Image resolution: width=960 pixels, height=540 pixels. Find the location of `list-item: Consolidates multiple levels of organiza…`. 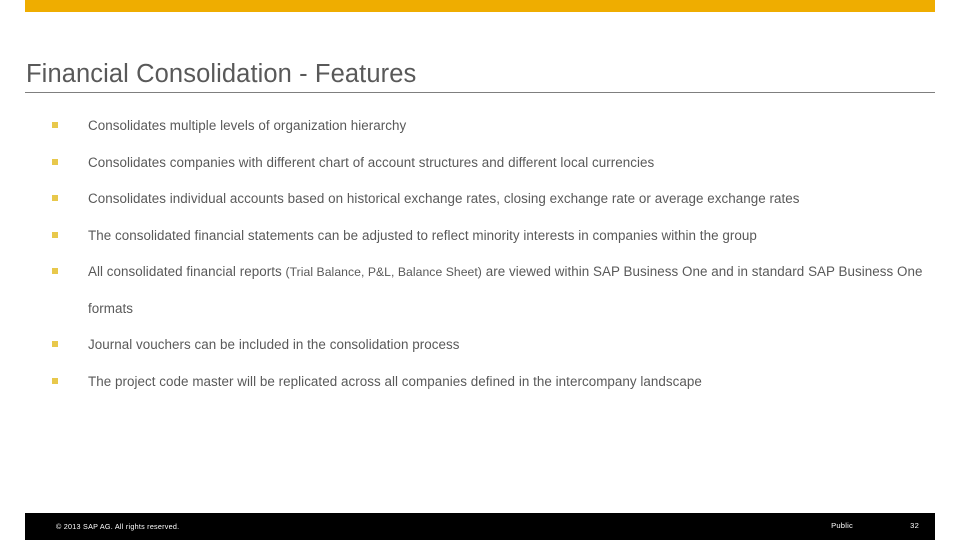

list-item: Consolidates multiple levels of organiza… is located at coordinates (480, 126).